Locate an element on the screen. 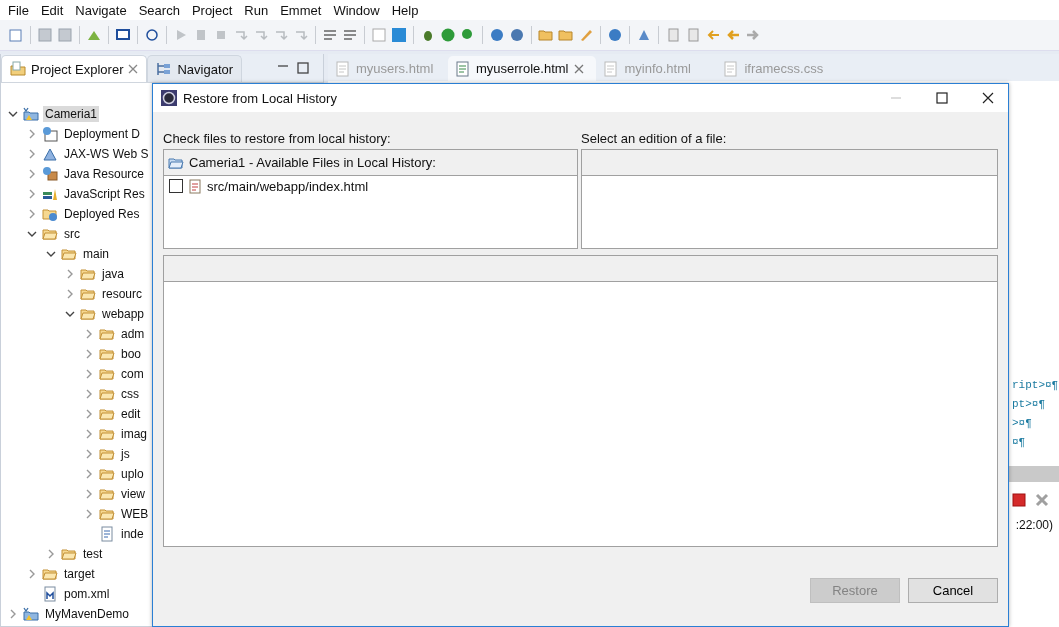 Image resolution: width=1059 pixels, height=627 pixels. tree-item: webapp is located at coordinates (123, 314).